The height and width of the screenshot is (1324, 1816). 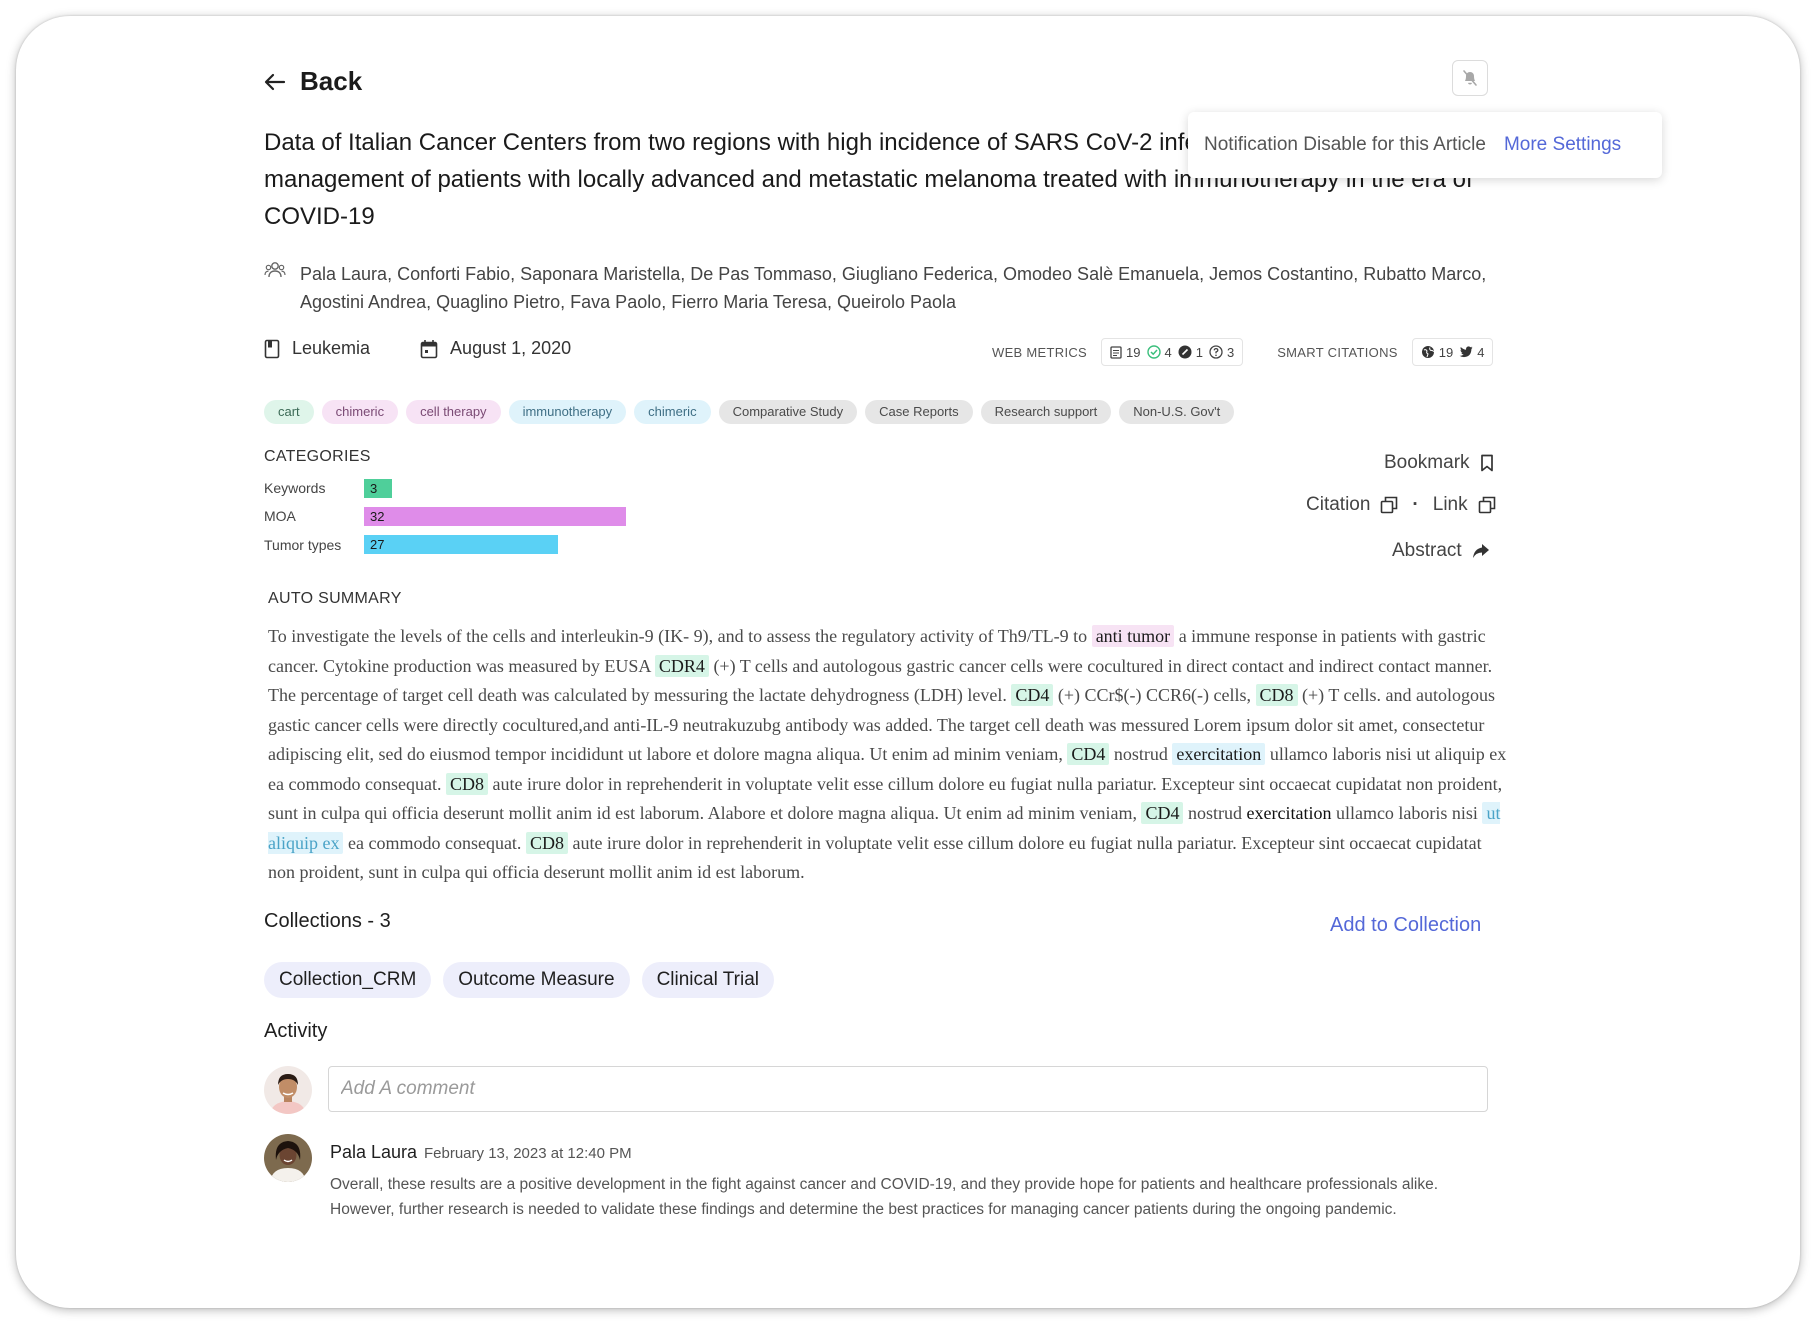 I want to click on collection-chip: Outcome Measure, so click(x=536, y=980).